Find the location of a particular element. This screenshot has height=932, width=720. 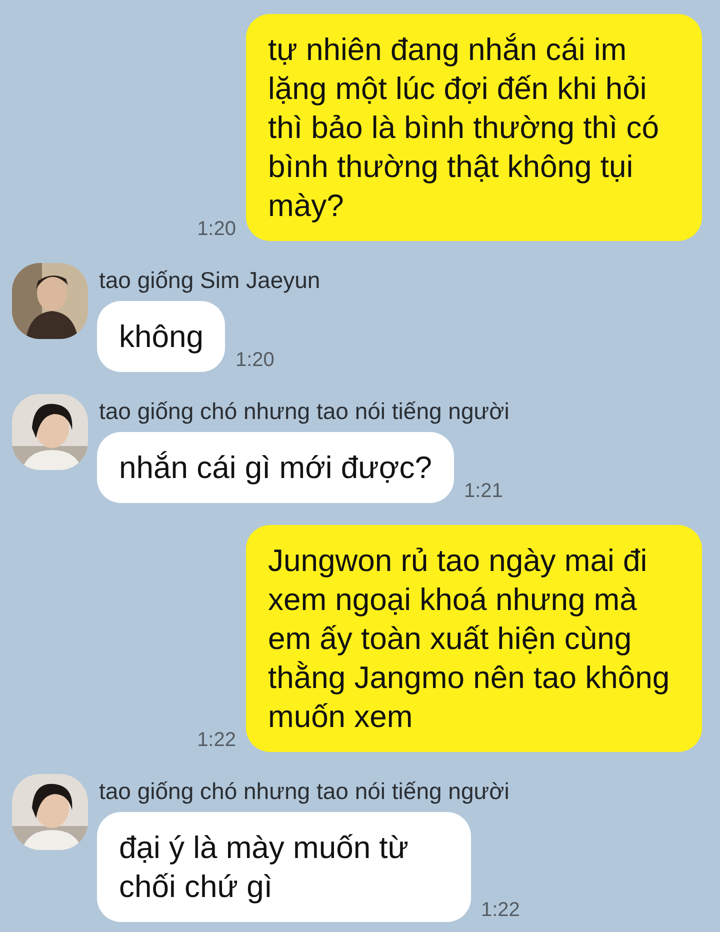

message-bubble: đại ý là mày muốn từ chối chứ gì is located at coordinates (284, 867).